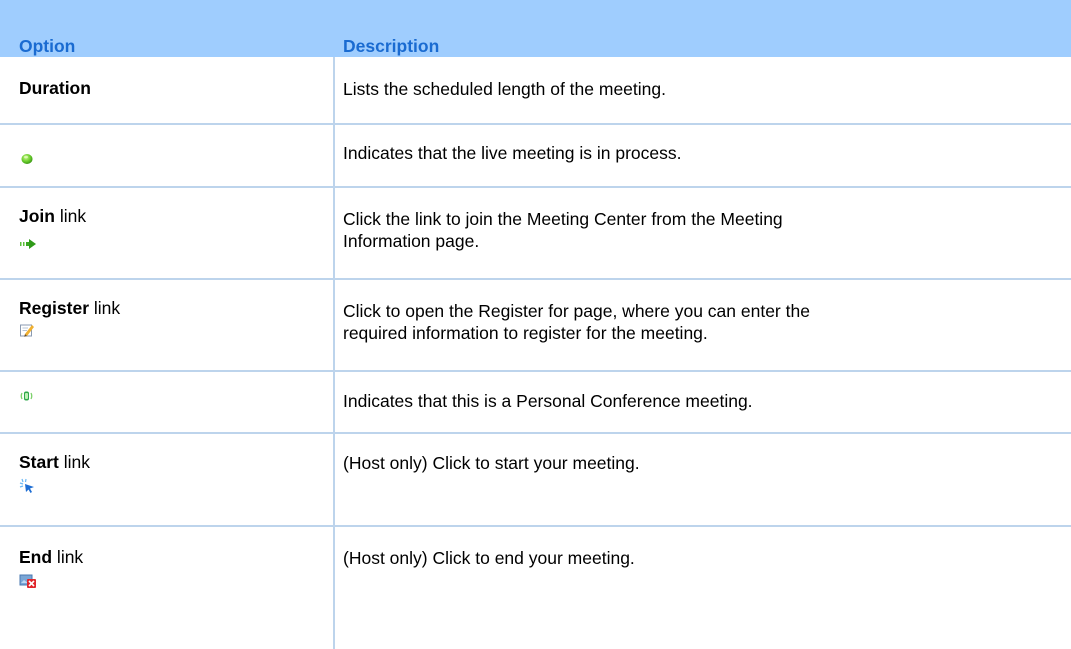  What do you see at coordinates (54, 308) in the screenshot?
I see `option-name: Register` at bounding box center [54, 308].